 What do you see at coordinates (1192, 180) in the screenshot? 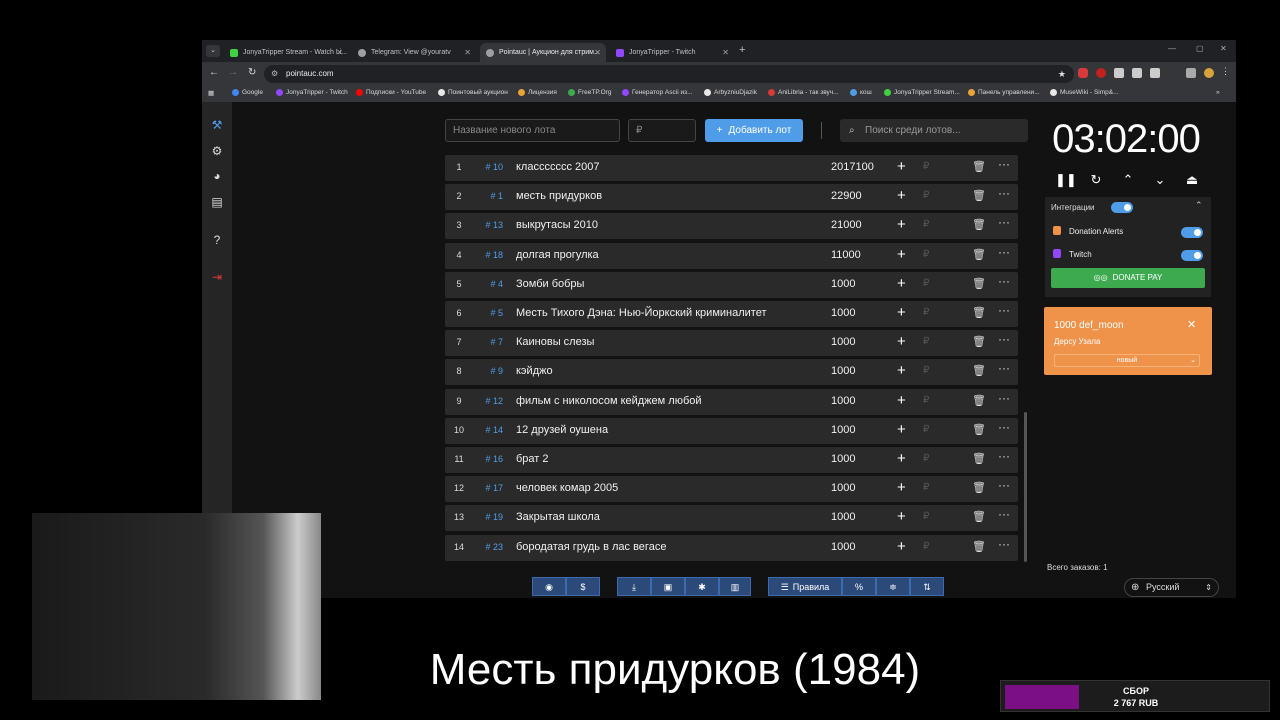
I see `eject-icon: ⏏` at bounding box center [1192, 180].